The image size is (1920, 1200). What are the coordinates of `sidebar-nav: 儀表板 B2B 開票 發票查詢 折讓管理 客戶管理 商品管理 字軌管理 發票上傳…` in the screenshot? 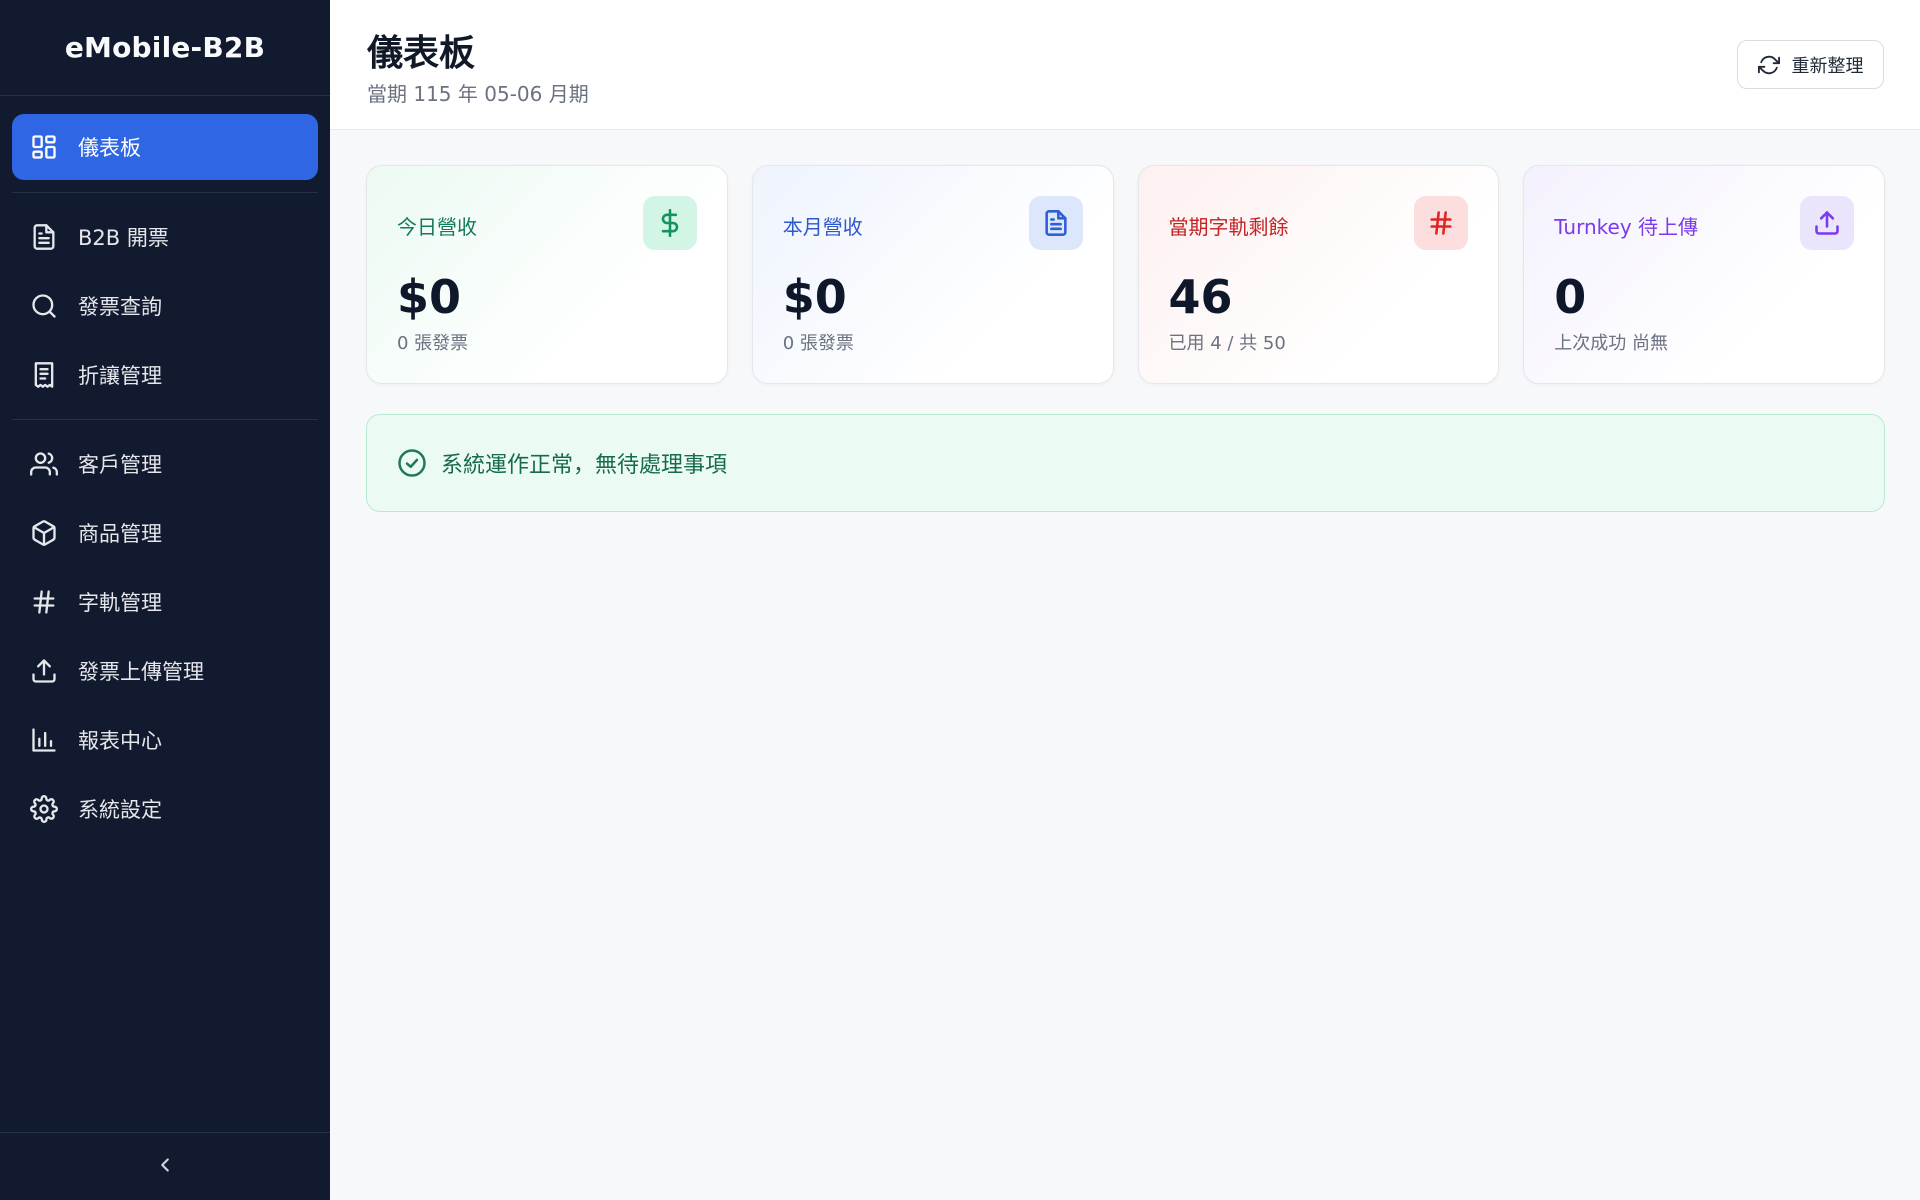 It's located at (165, 468).